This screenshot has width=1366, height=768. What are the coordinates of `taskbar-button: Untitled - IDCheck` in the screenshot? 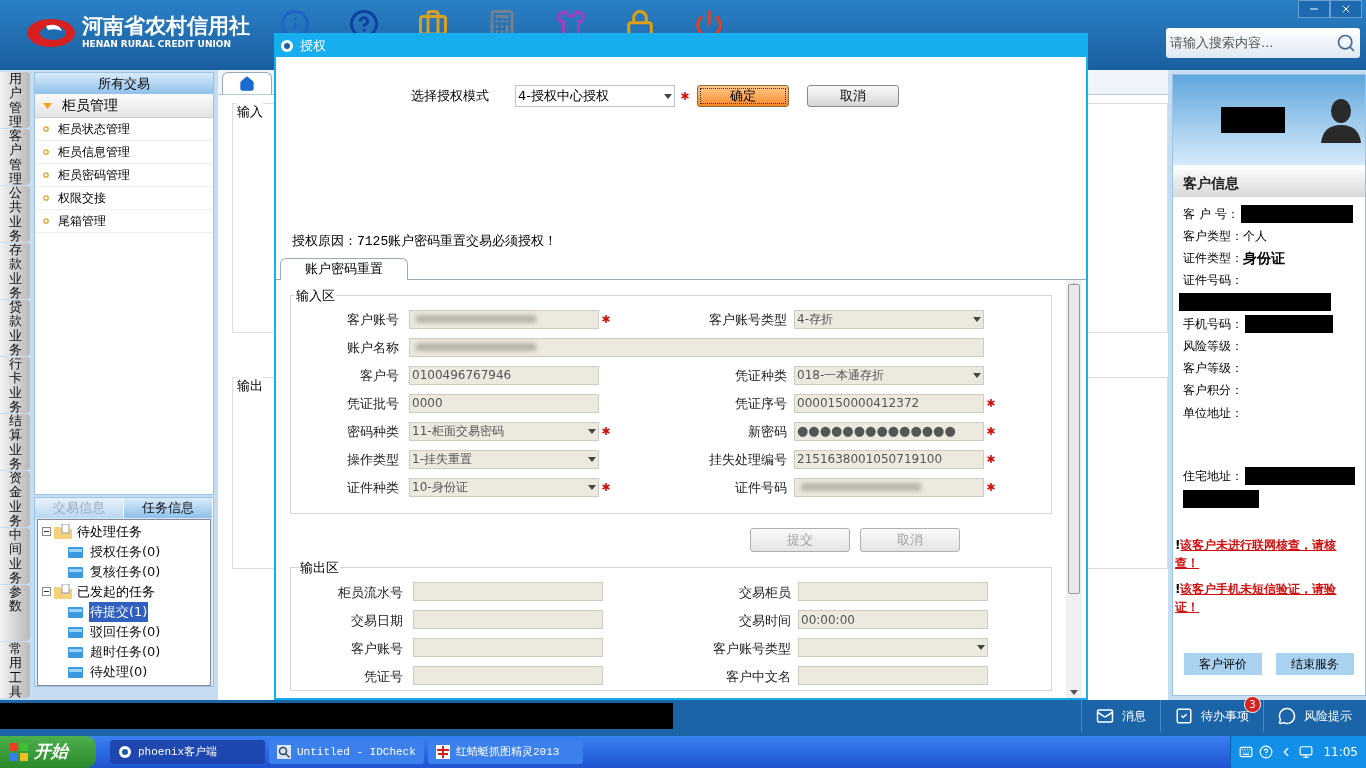 It's located at (346, 752).